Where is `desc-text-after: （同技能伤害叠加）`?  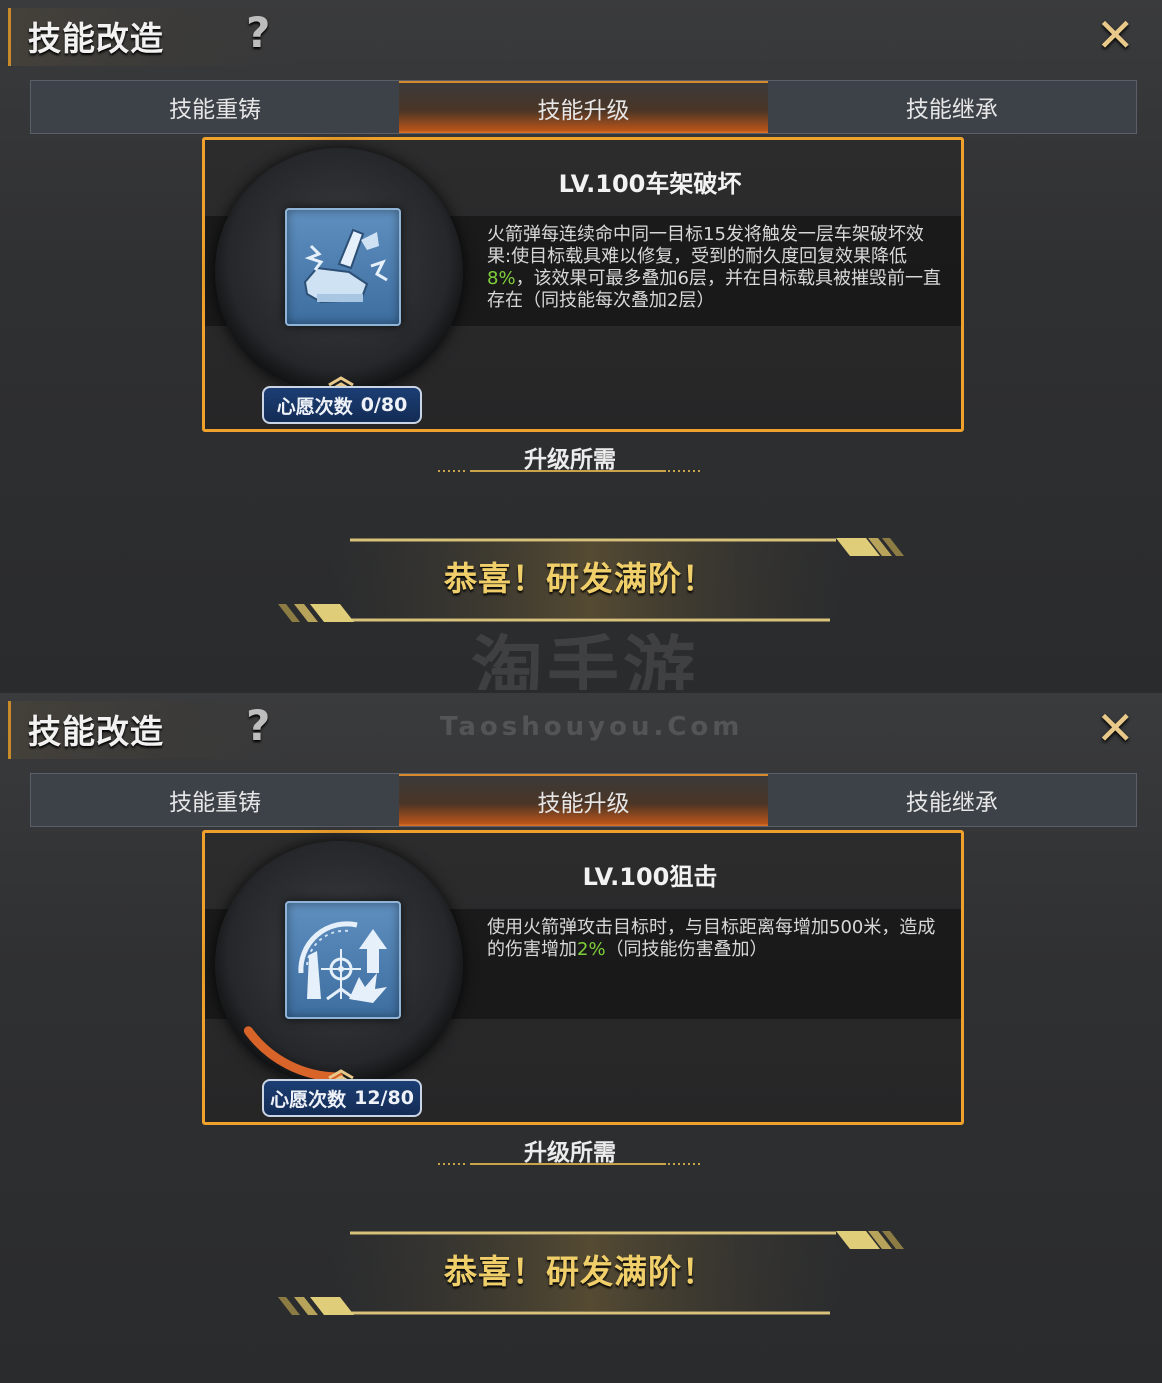 desc-text-after: （同技能伤害叠加） is located at coordinates (686, 949).